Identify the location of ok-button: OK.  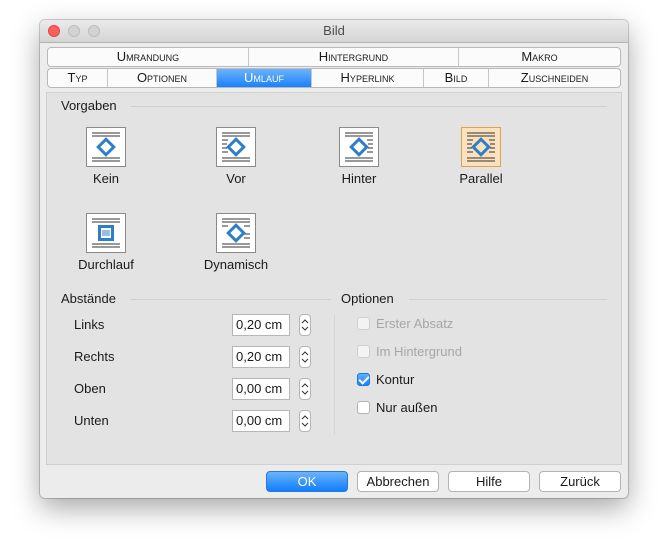
(307, 481).